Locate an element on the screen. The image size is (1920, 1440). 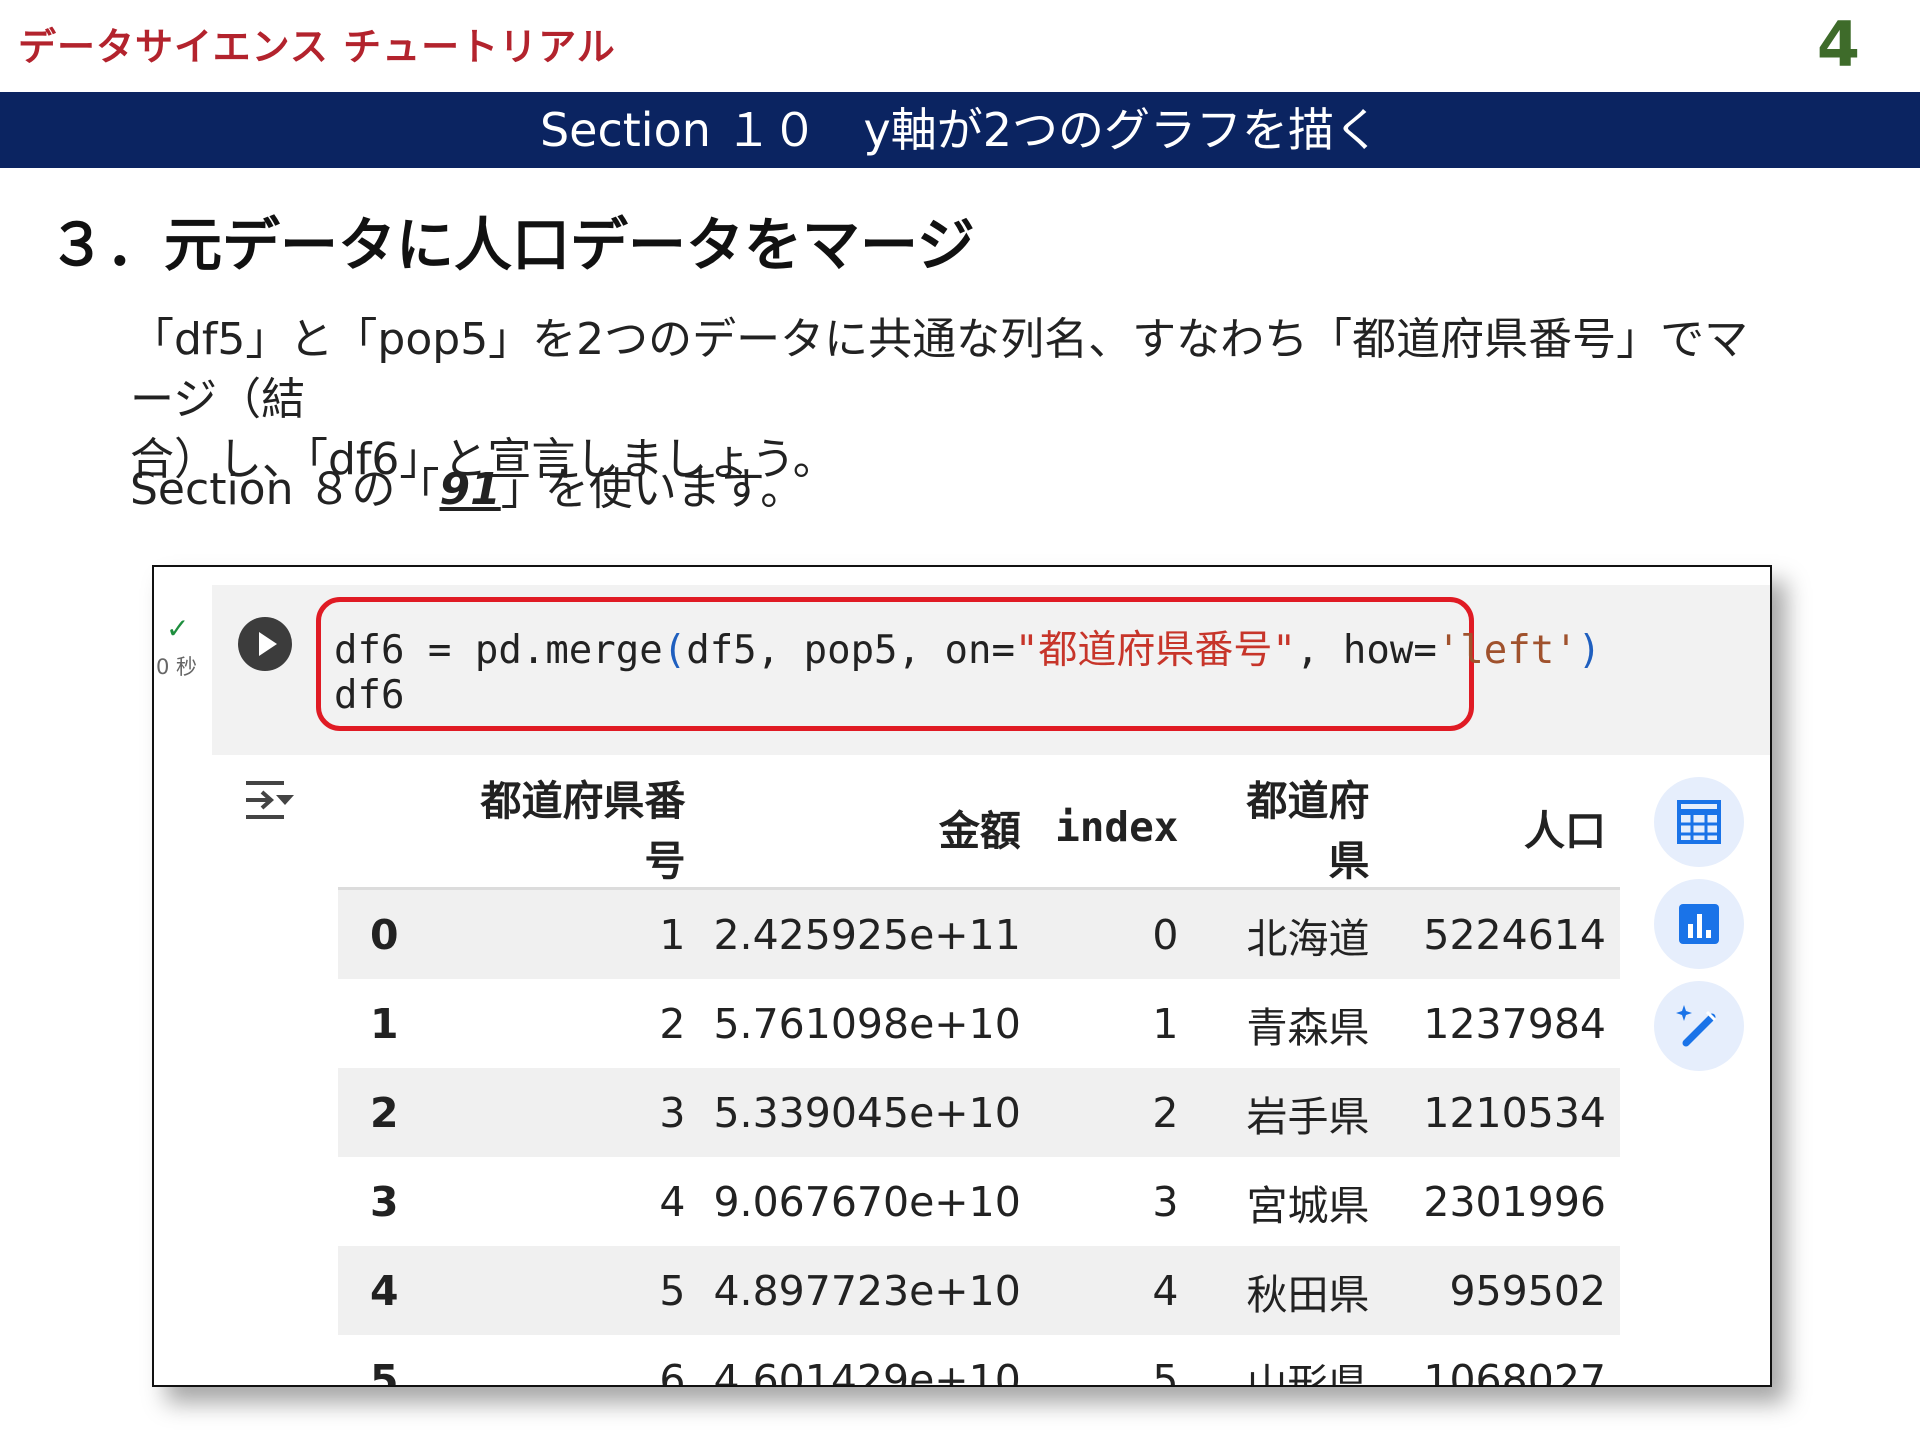
brand-title: データサイエンス チュートリアル is located at coordinates (317, 47).